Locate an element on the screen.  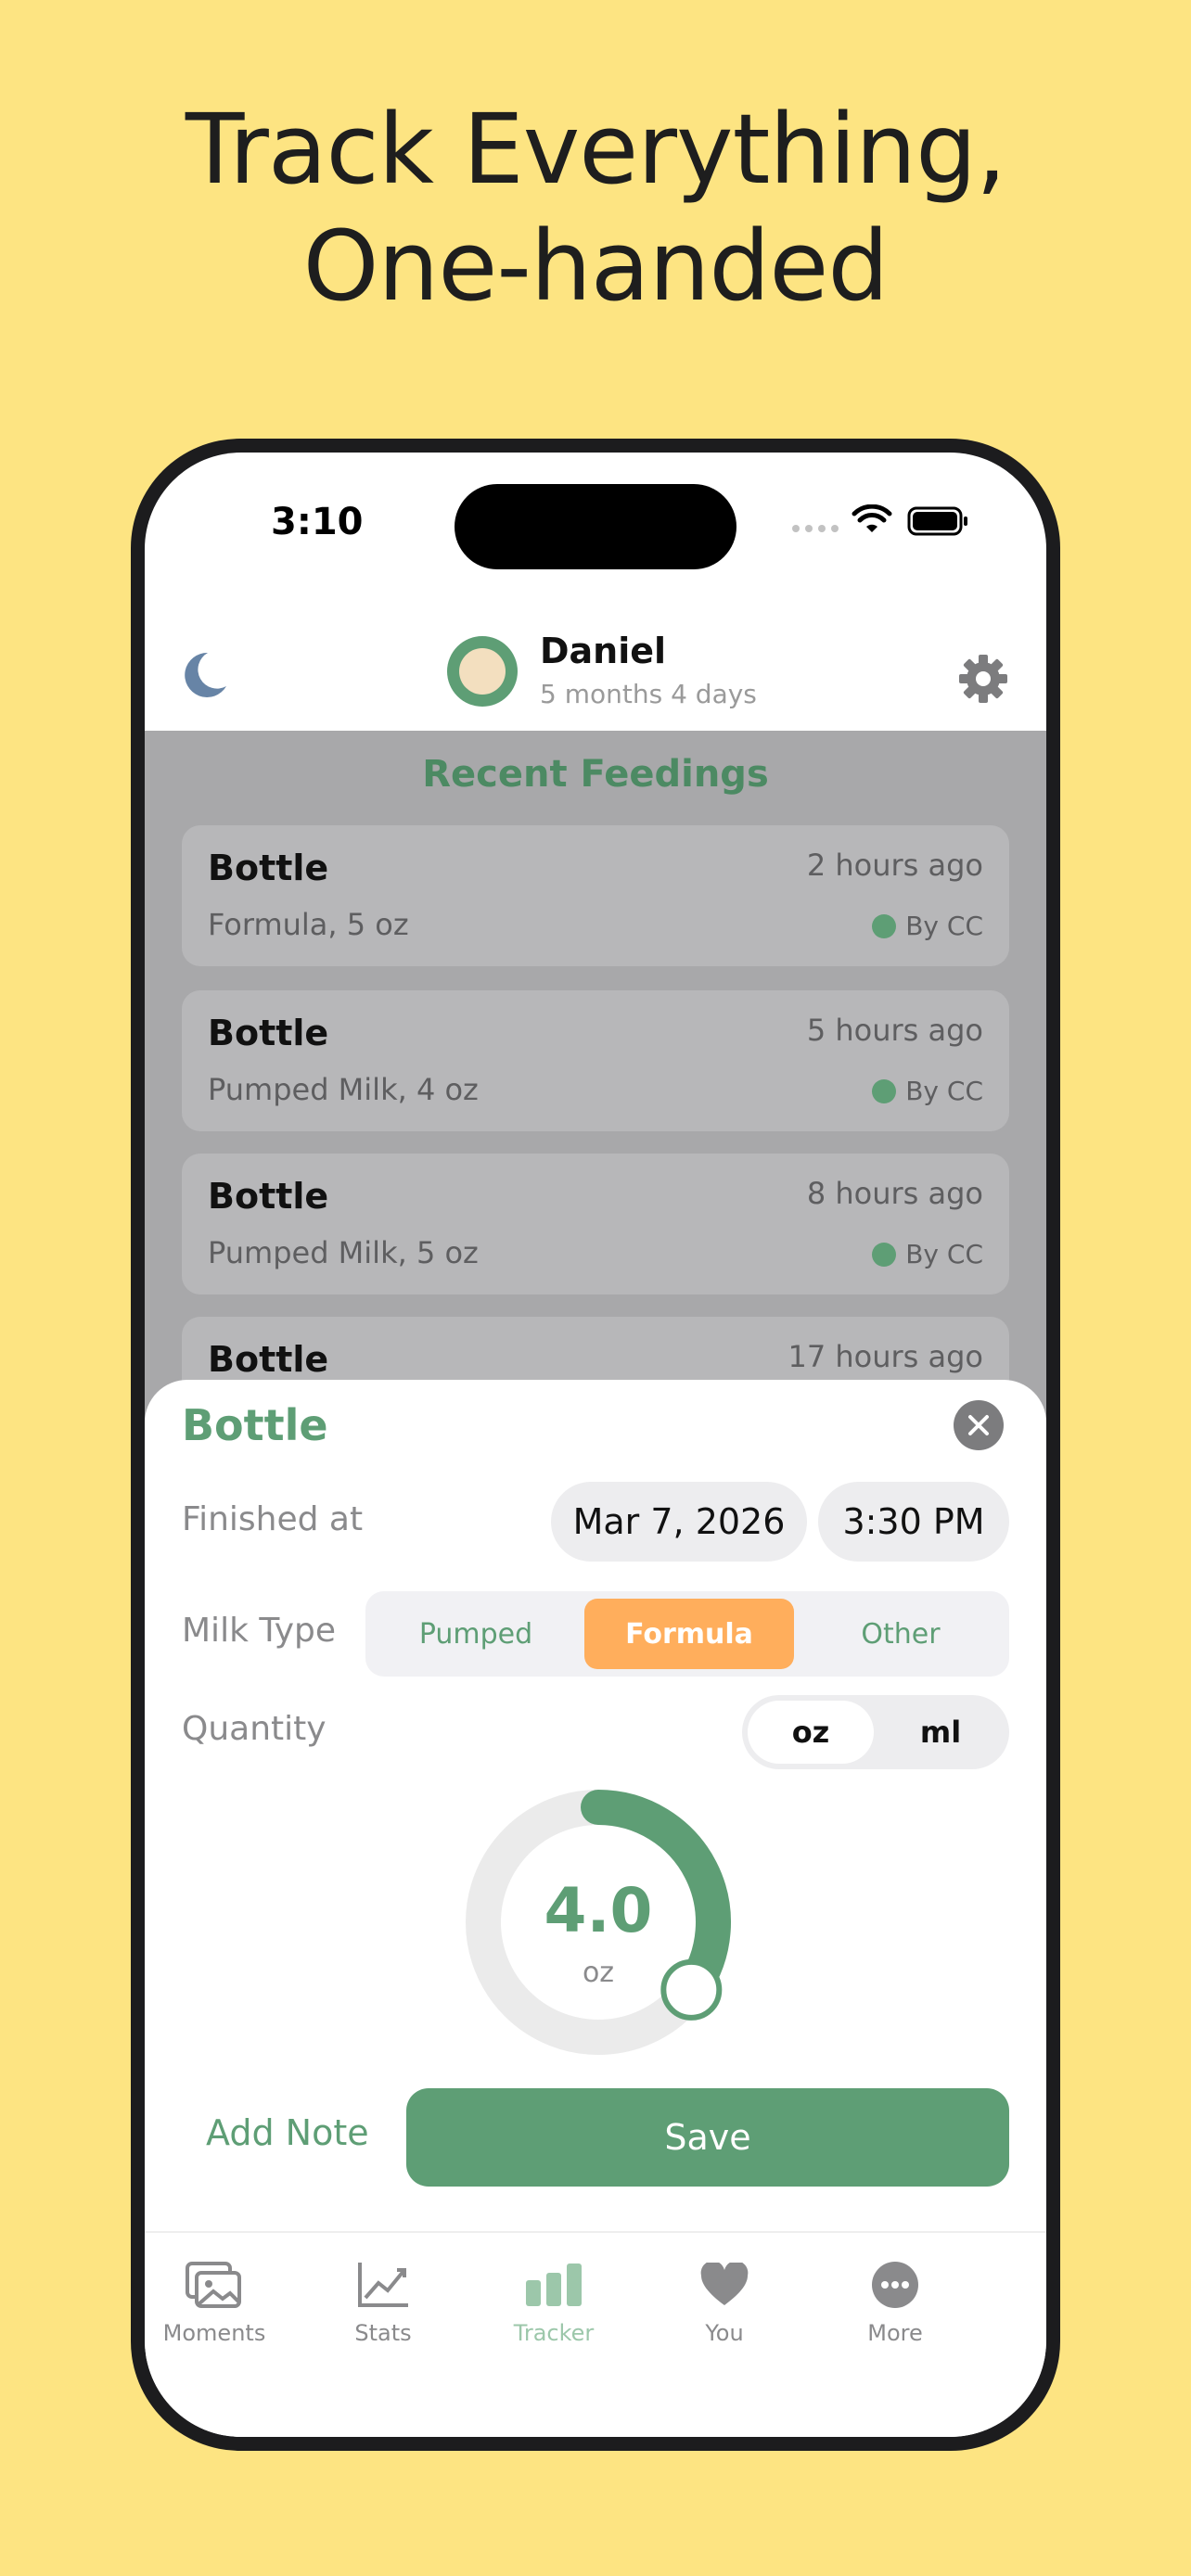
close-button is located at coordinates (979, 1425).